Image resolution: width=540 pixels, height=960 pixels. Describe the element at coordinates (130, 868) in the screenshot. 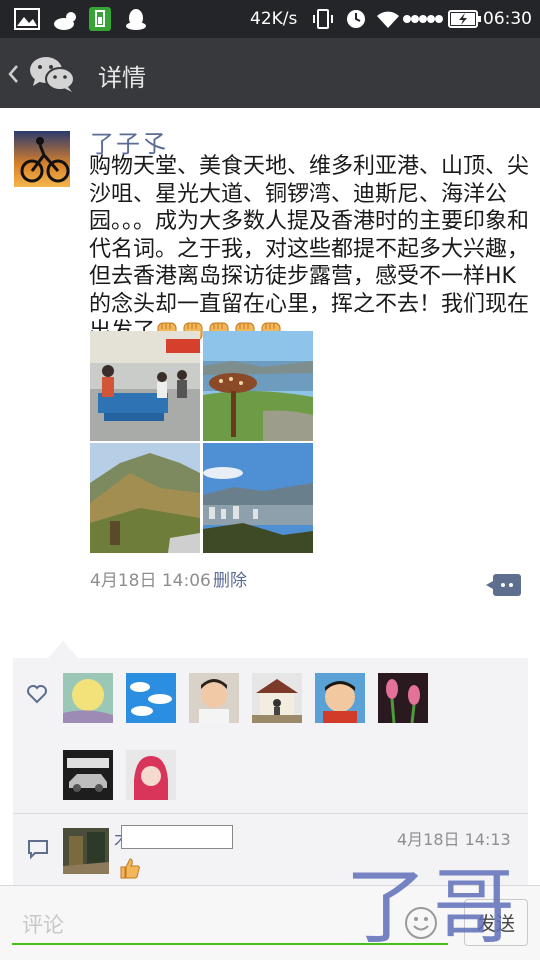

I see `thumbs-up-icon` at that location.